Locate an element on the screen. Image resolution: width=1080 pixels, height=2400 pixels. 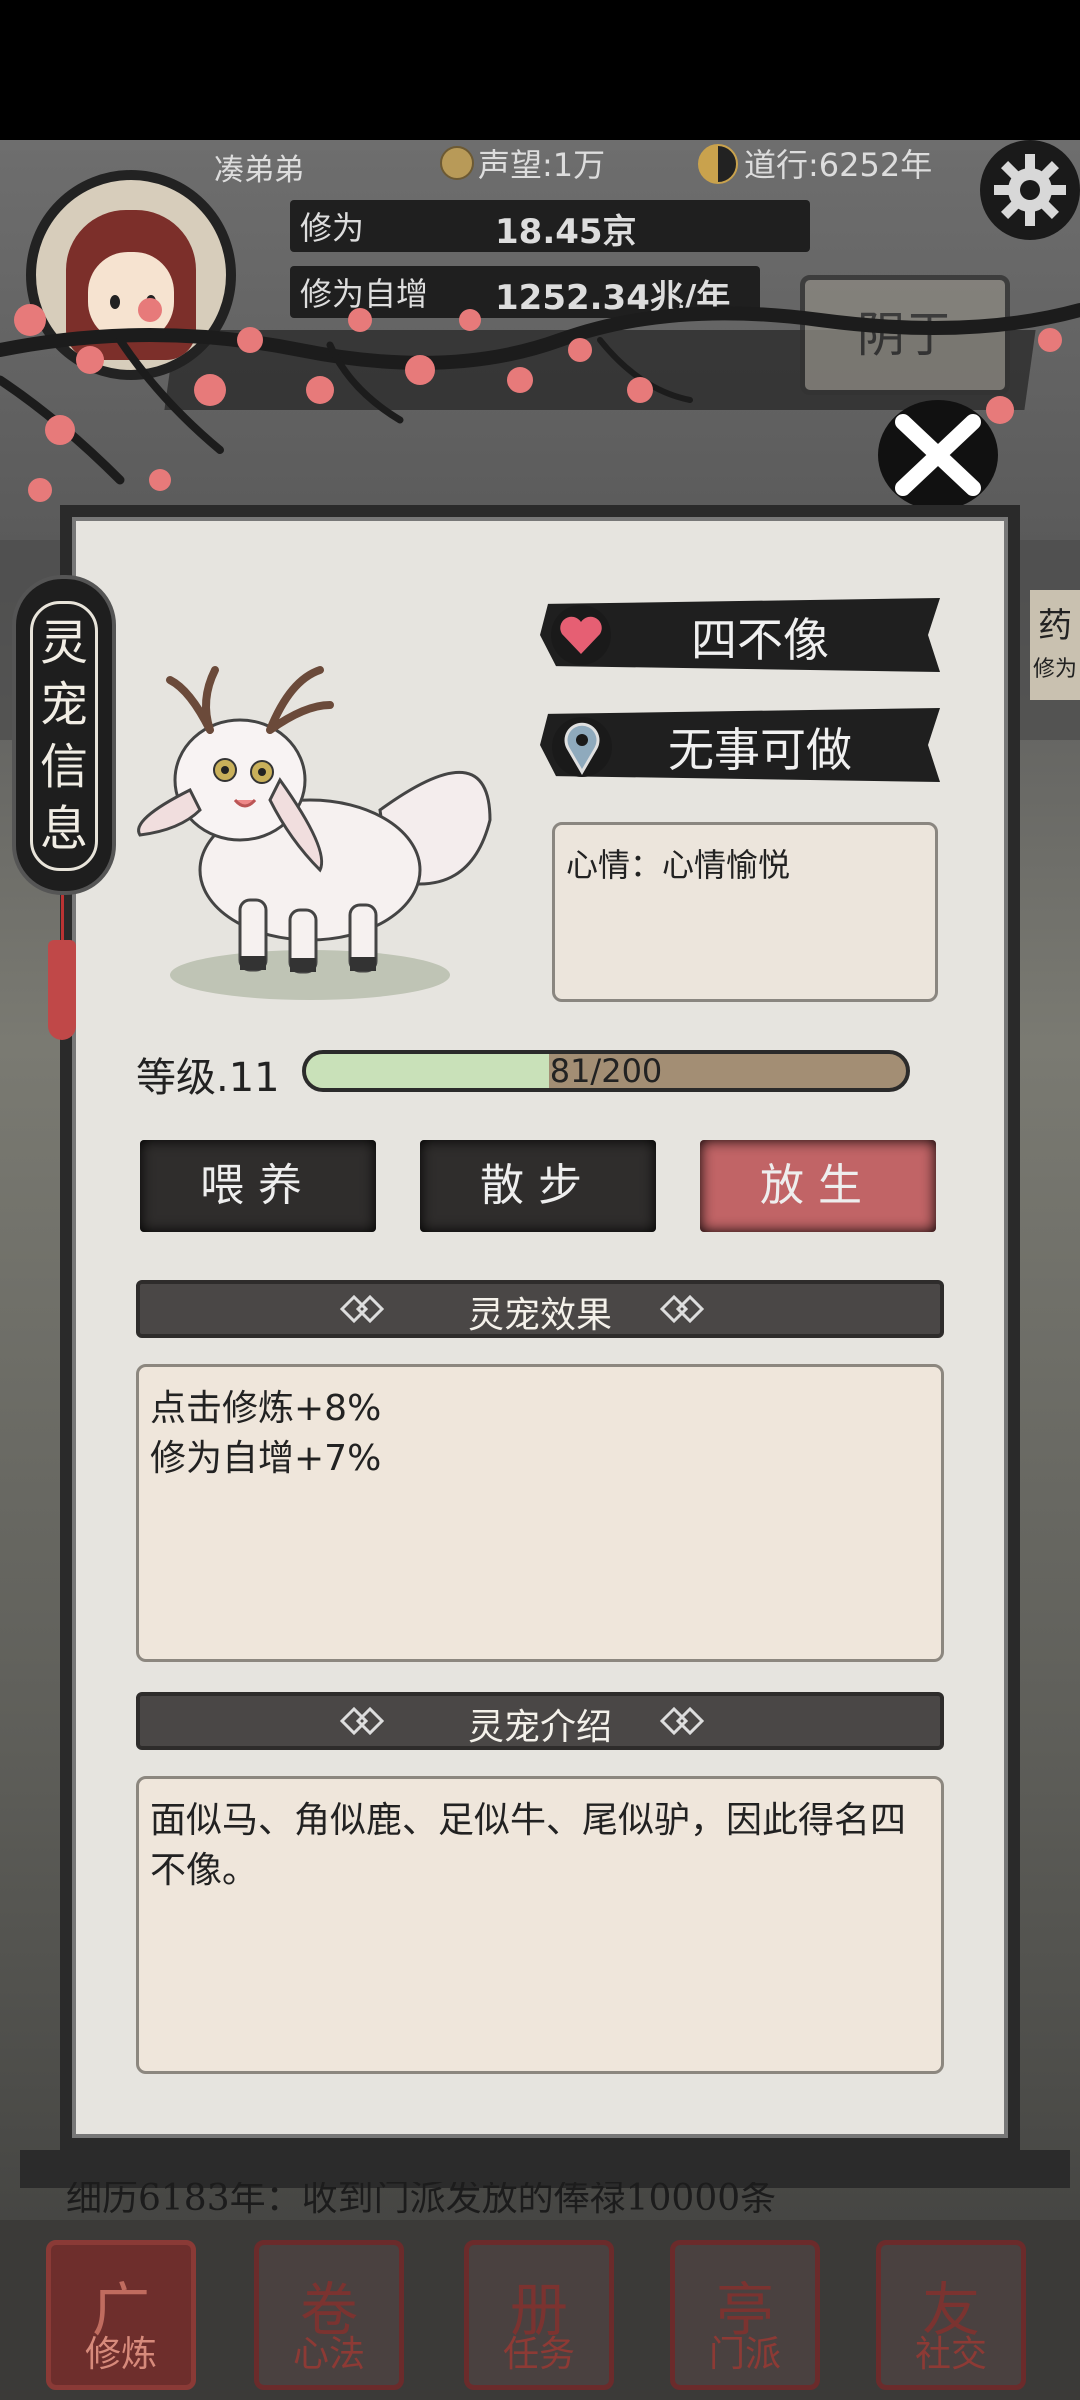
effect-line: 点击修炼+8% is located at coordinates (266, 1408).